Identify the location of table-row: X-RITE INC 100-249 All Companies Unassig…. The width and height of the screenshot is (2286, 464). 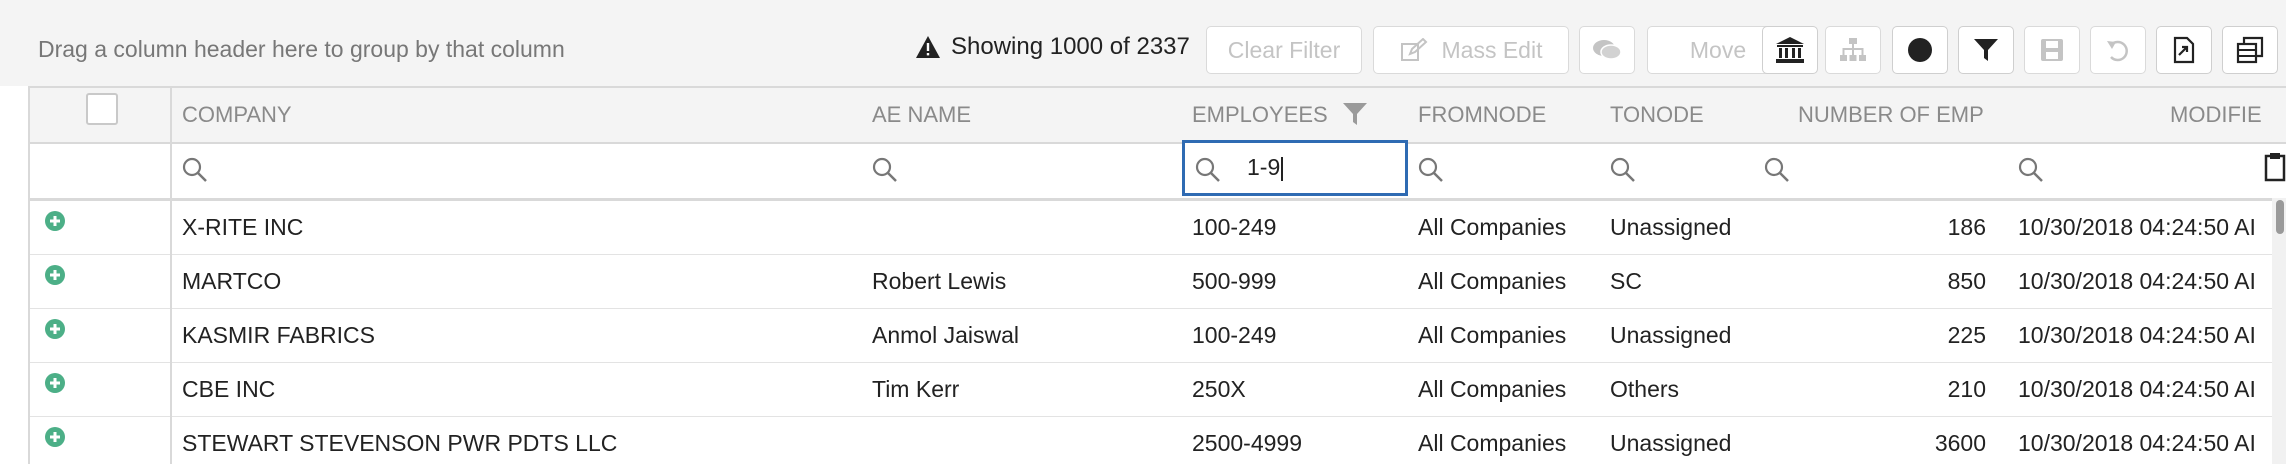
(1158, 227).